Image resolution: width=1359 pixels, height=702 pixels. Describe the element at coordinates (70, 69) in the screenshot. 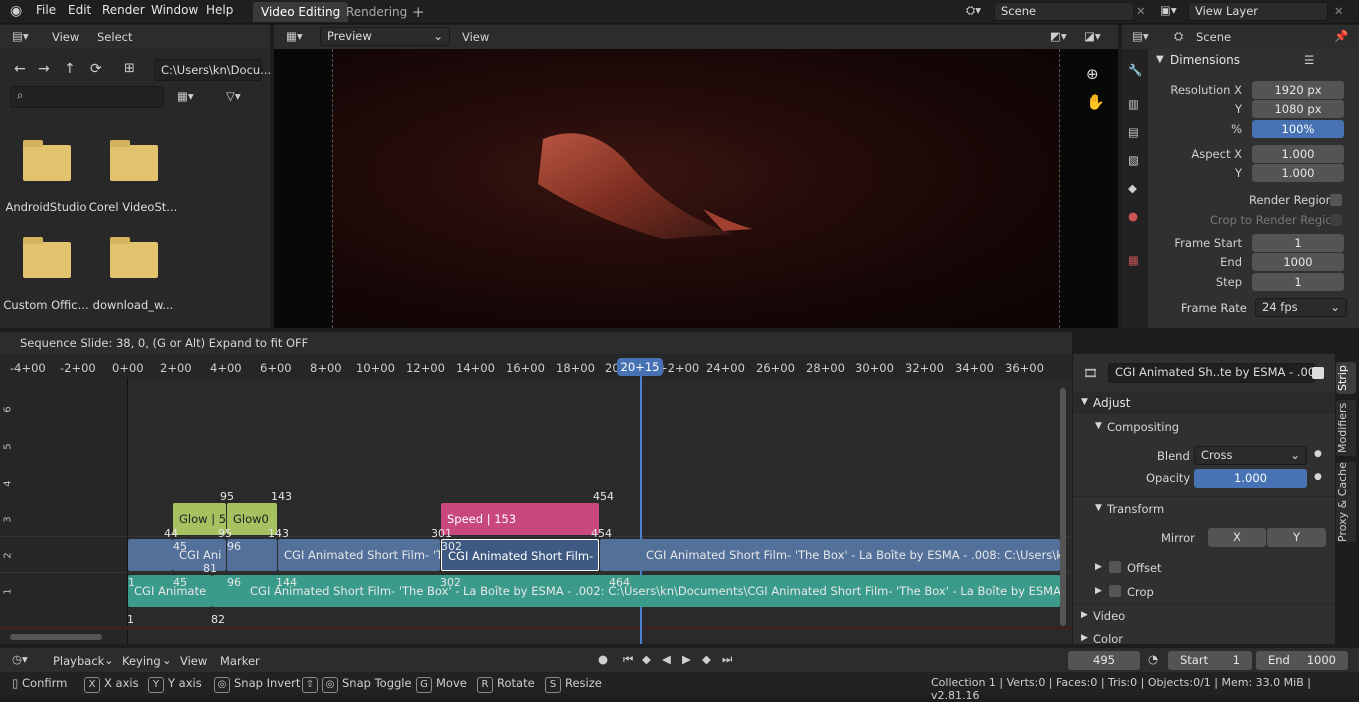

I see `parent-dir-icon: ↑` at that location.